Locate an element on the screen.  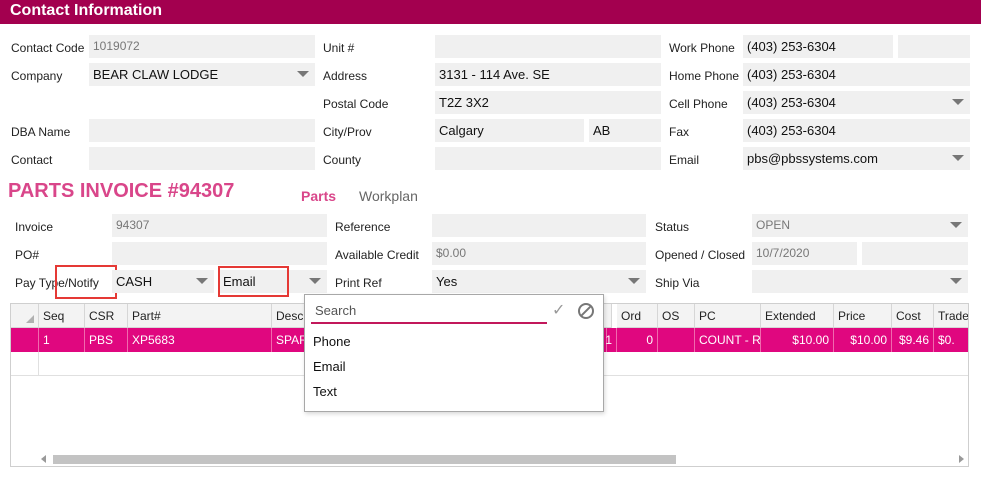
status-label: Status is located at coordinates (672, 227).